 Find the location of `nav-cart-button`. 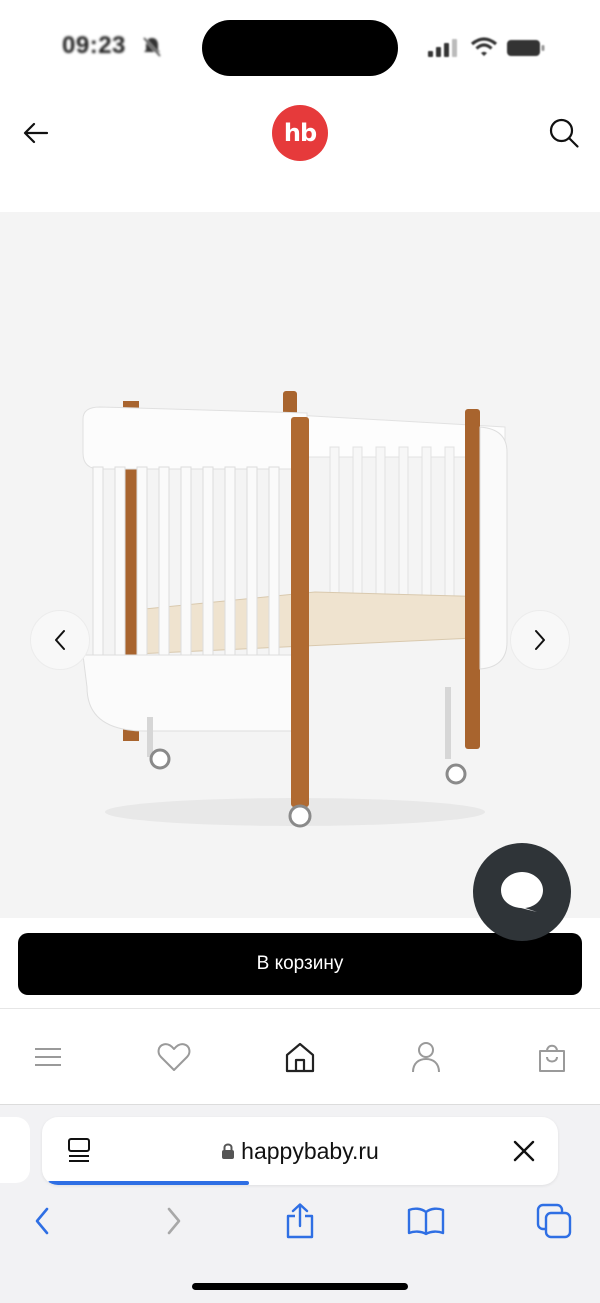

nav-cart-button is located at coordinates (552, 1057).